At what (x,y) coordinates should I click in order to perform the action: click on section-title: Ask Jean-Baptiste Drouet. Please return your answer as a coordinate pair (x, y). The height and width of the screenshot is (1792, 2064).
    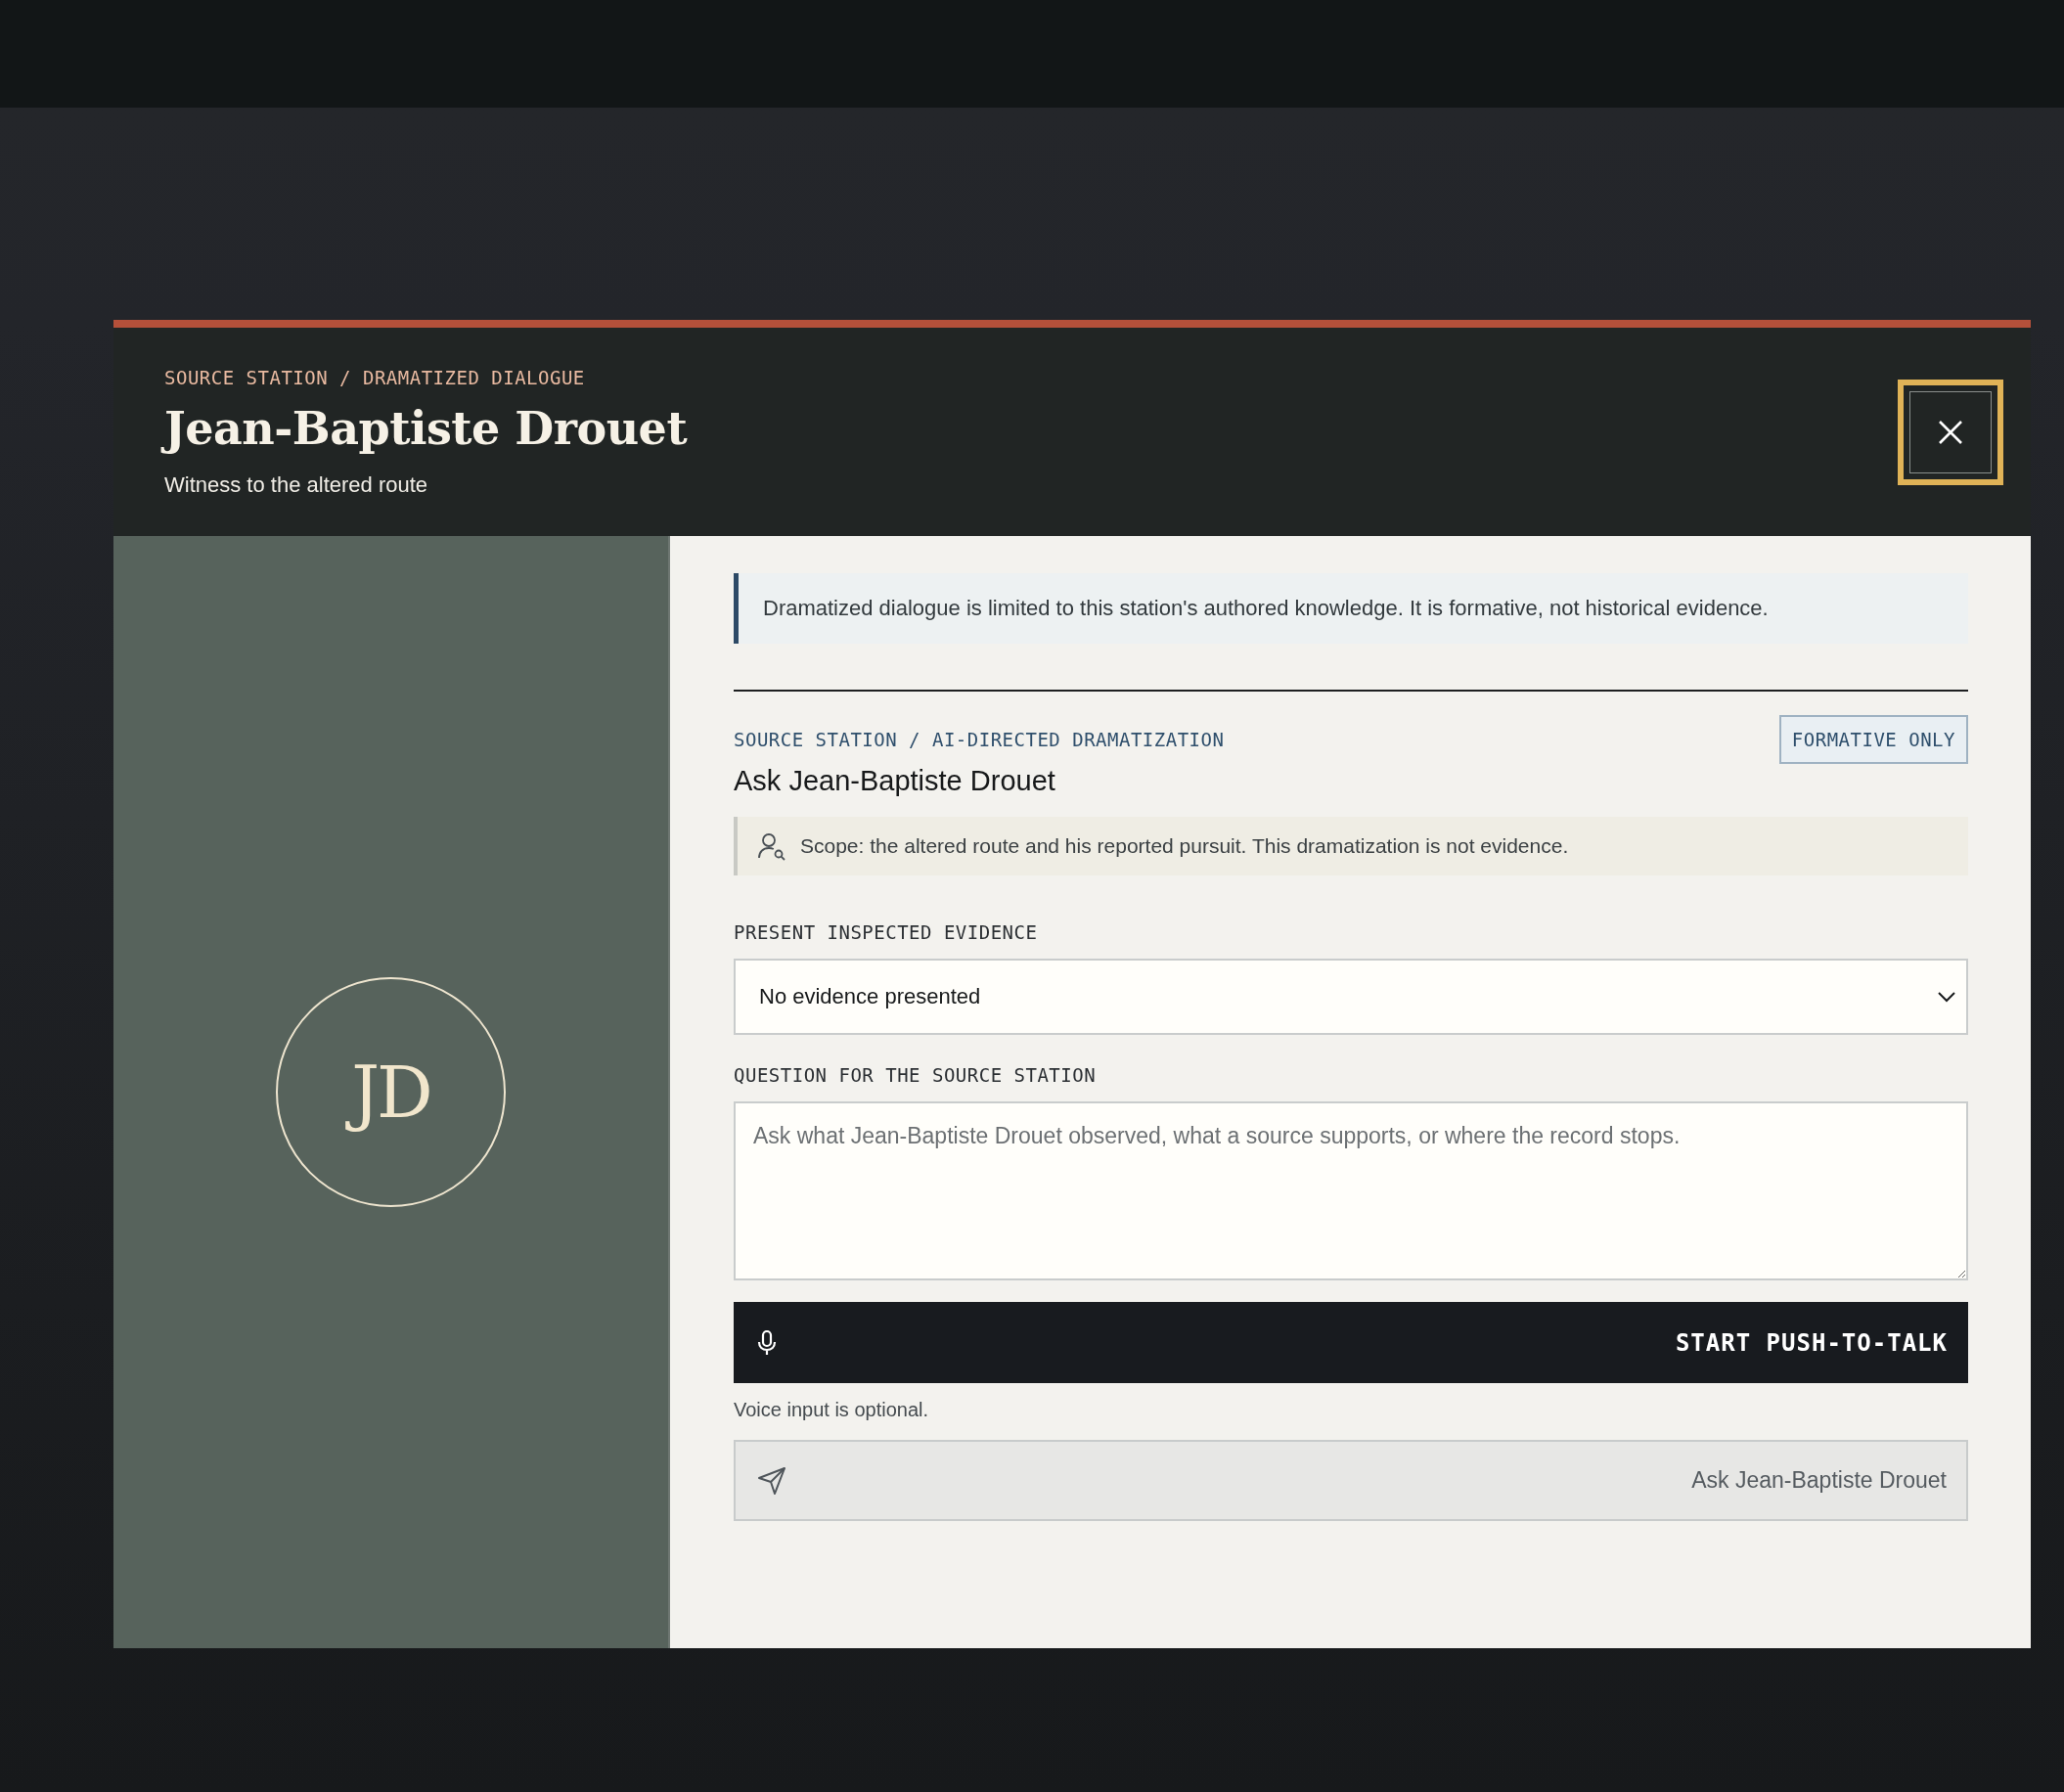
    Looking at the image, I should click on (895, 781).